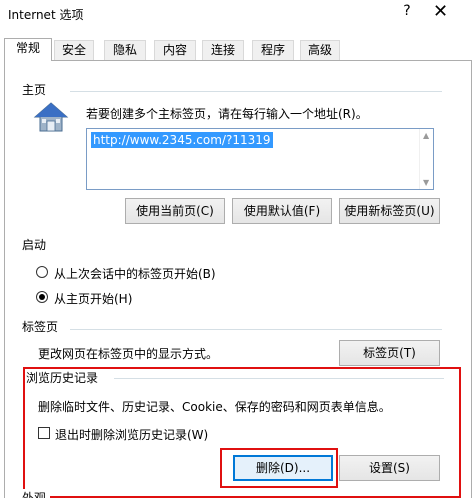 Image resolution: width=476 pixels, height=498 pixels. What do you see at coordinates (42, 297) in the screenshot?
I see `startup-home-radio` at bounding box center [42, 297].